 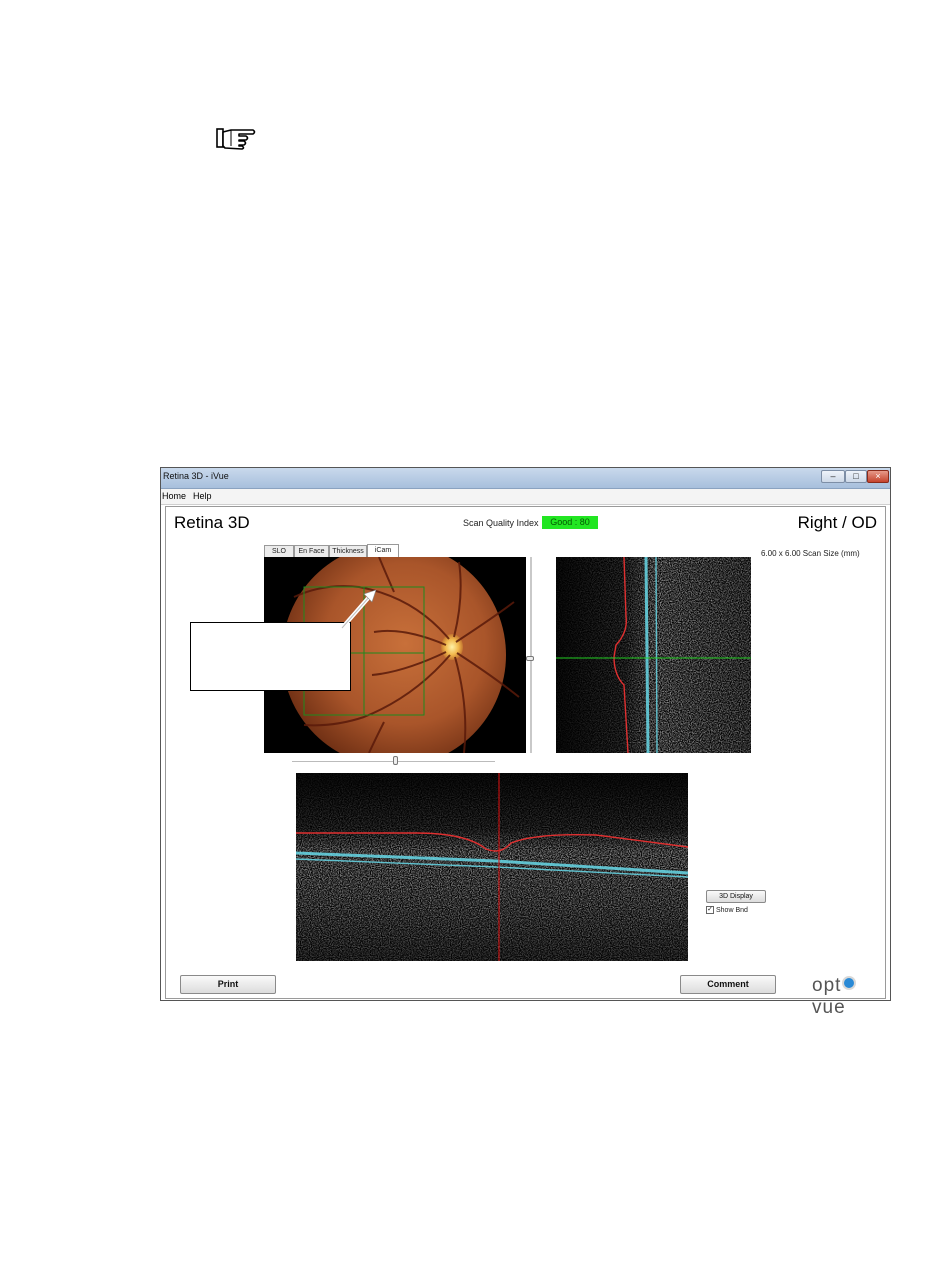 I want to click on tab-icam: iCam, so click(x=383, y=550).